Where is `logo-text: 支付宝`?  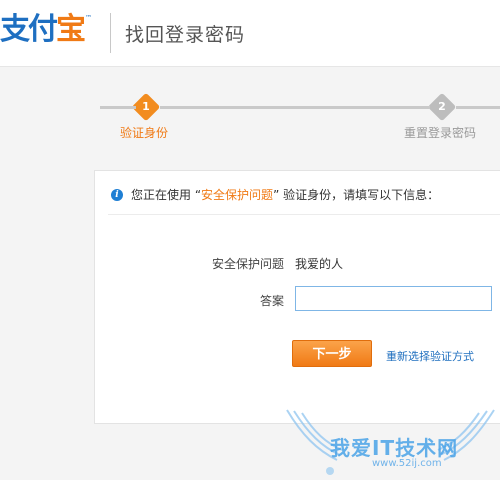 logo-text: 支付宝 is located at coordinates (43, 29).